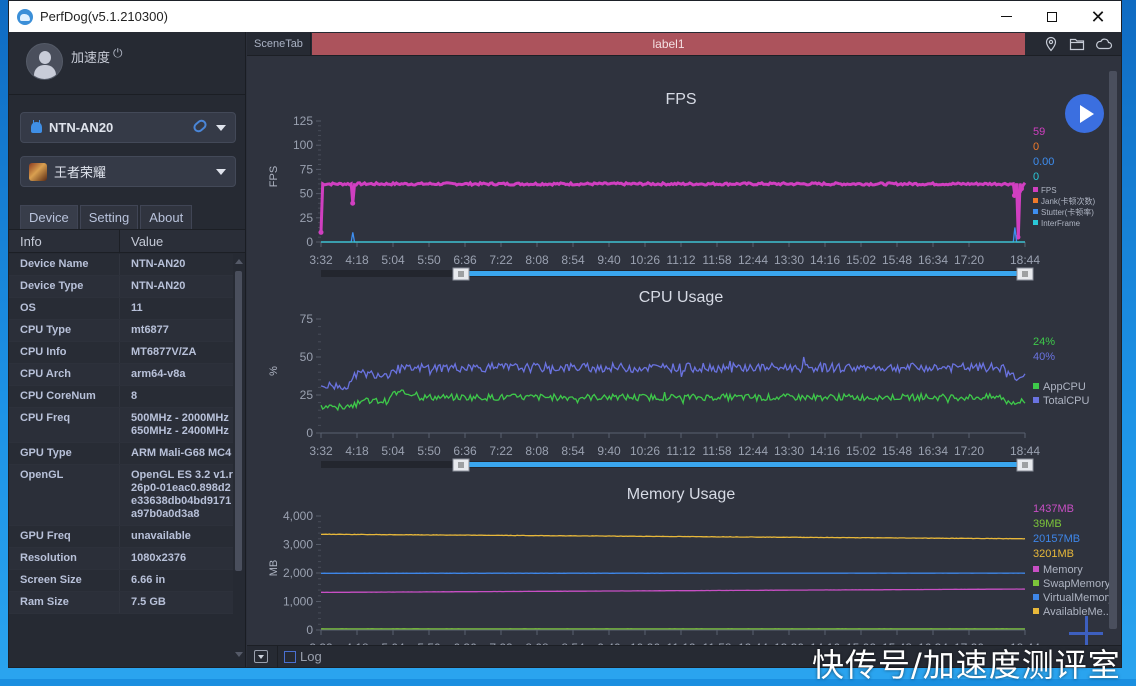 The width and height of the screenshot is (1136, 686). Describe the element at coordinates (298, 573) in the screenshot. I see `y-tick-label: 2,000` at that location.